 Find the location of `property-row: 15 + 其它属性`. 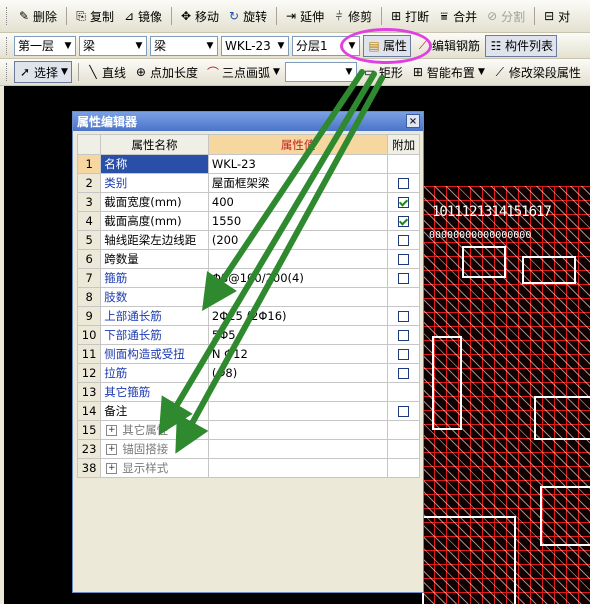

property-row: 15 + 其它属性 is located at coordinates (248, 430).